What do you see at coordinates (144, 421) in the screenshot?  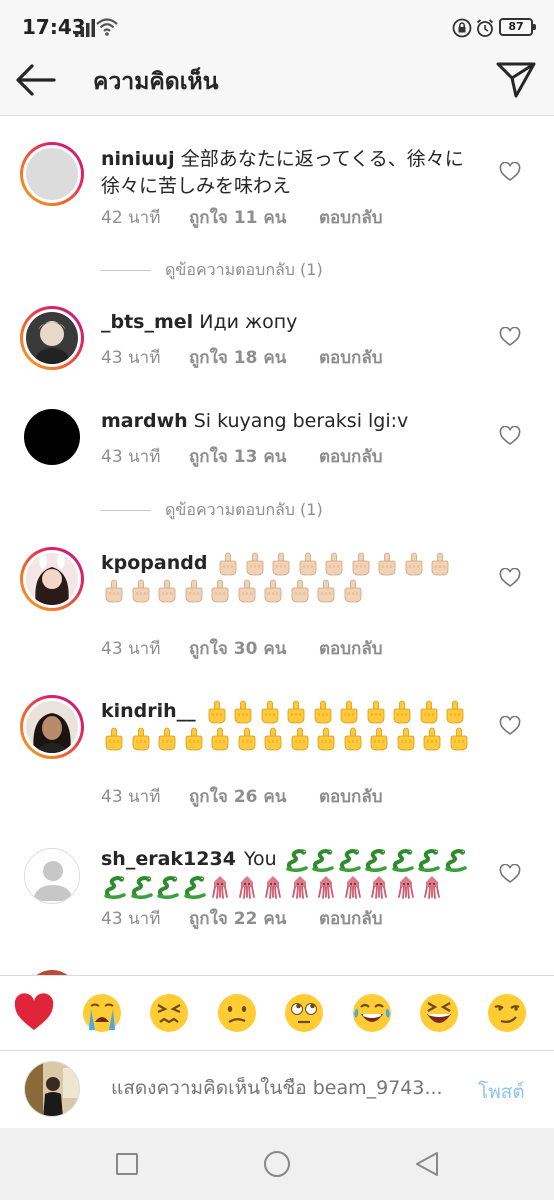 I see `comment-username: mardwh` at bounding box center [144, 421].